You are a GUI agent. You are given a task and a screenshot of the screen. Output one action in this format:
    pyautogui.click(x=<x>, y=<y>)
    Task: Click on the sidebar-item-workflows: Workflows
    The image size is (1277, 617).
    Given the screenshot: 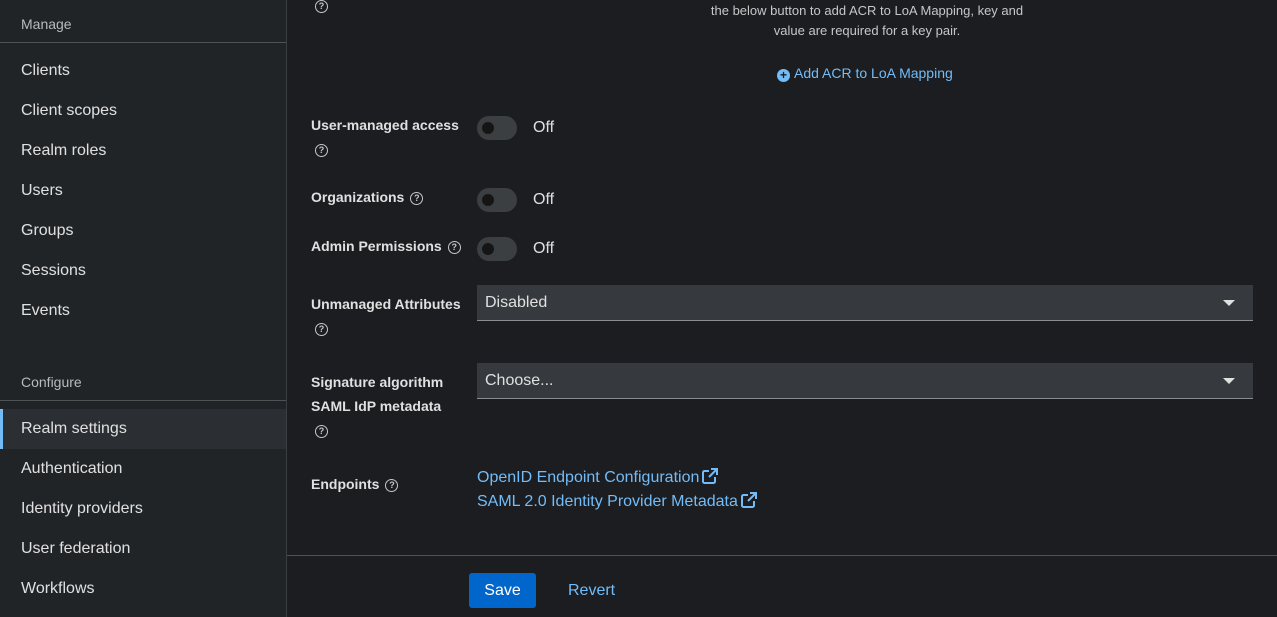 What is the action you would take?
    pyautogui.click(x=143, y=589)
    